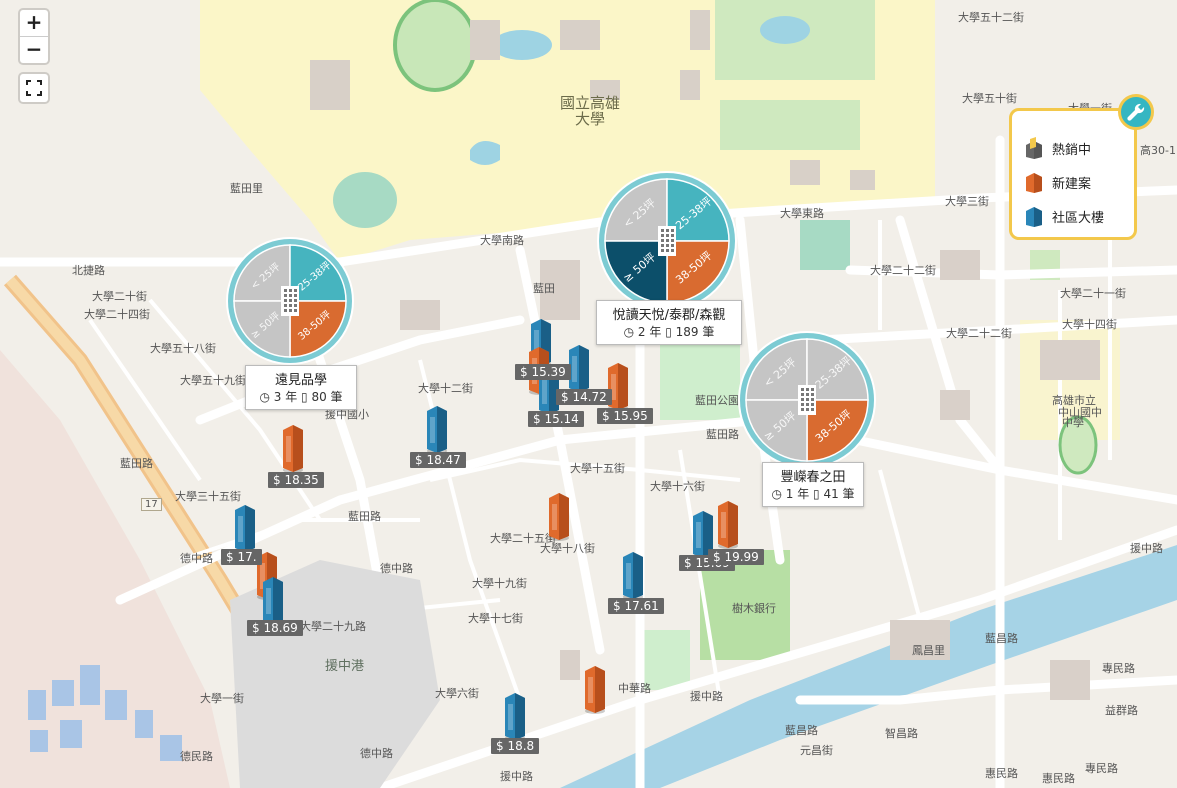  What do you see at coordinates (1093, 293) in the screenshot?
I see `map-label: 大學二十一街` at bounding box center [1093, 293].